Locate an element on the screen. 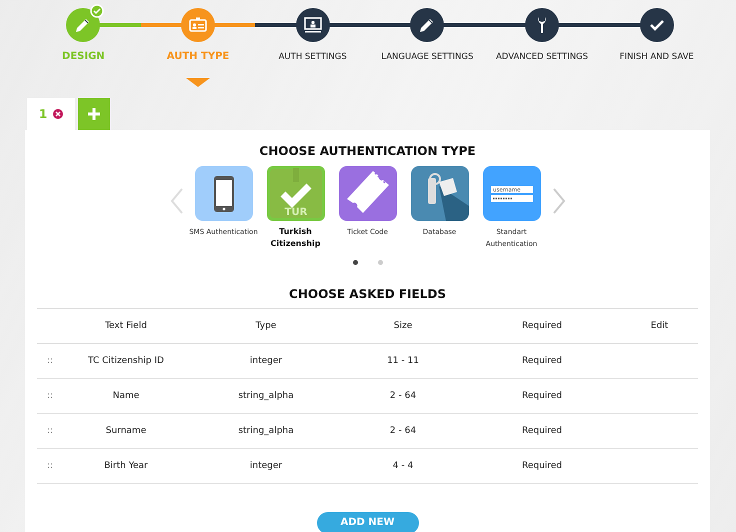 The width and height of the screenshot is (736, 532). table-cell: Surname is located at coordinates (126, 431).